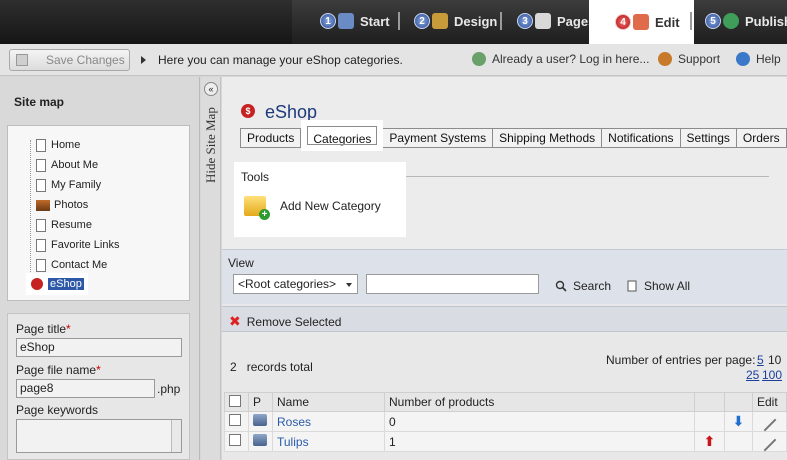  Describe the element at coordinates (143, 60) in the screenshot. I see `hint-arrow-icon` at that location.